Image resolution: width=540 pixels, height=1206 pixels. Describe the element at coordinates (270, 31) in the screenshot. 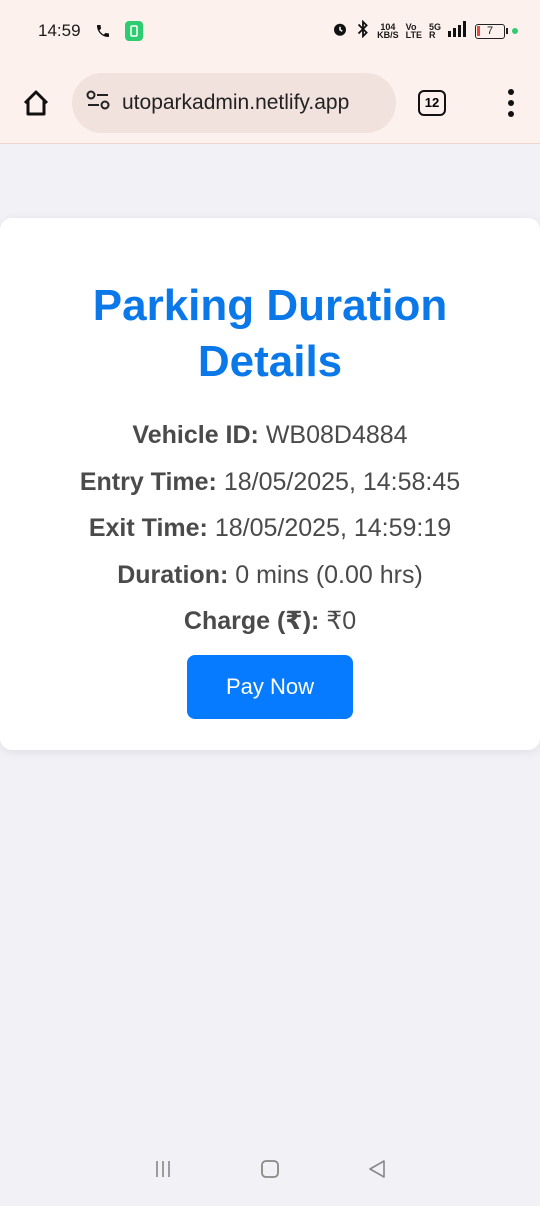

I see `status-bar: 14:59 104 KB/S Vo LTE 5G R 7` at that location.